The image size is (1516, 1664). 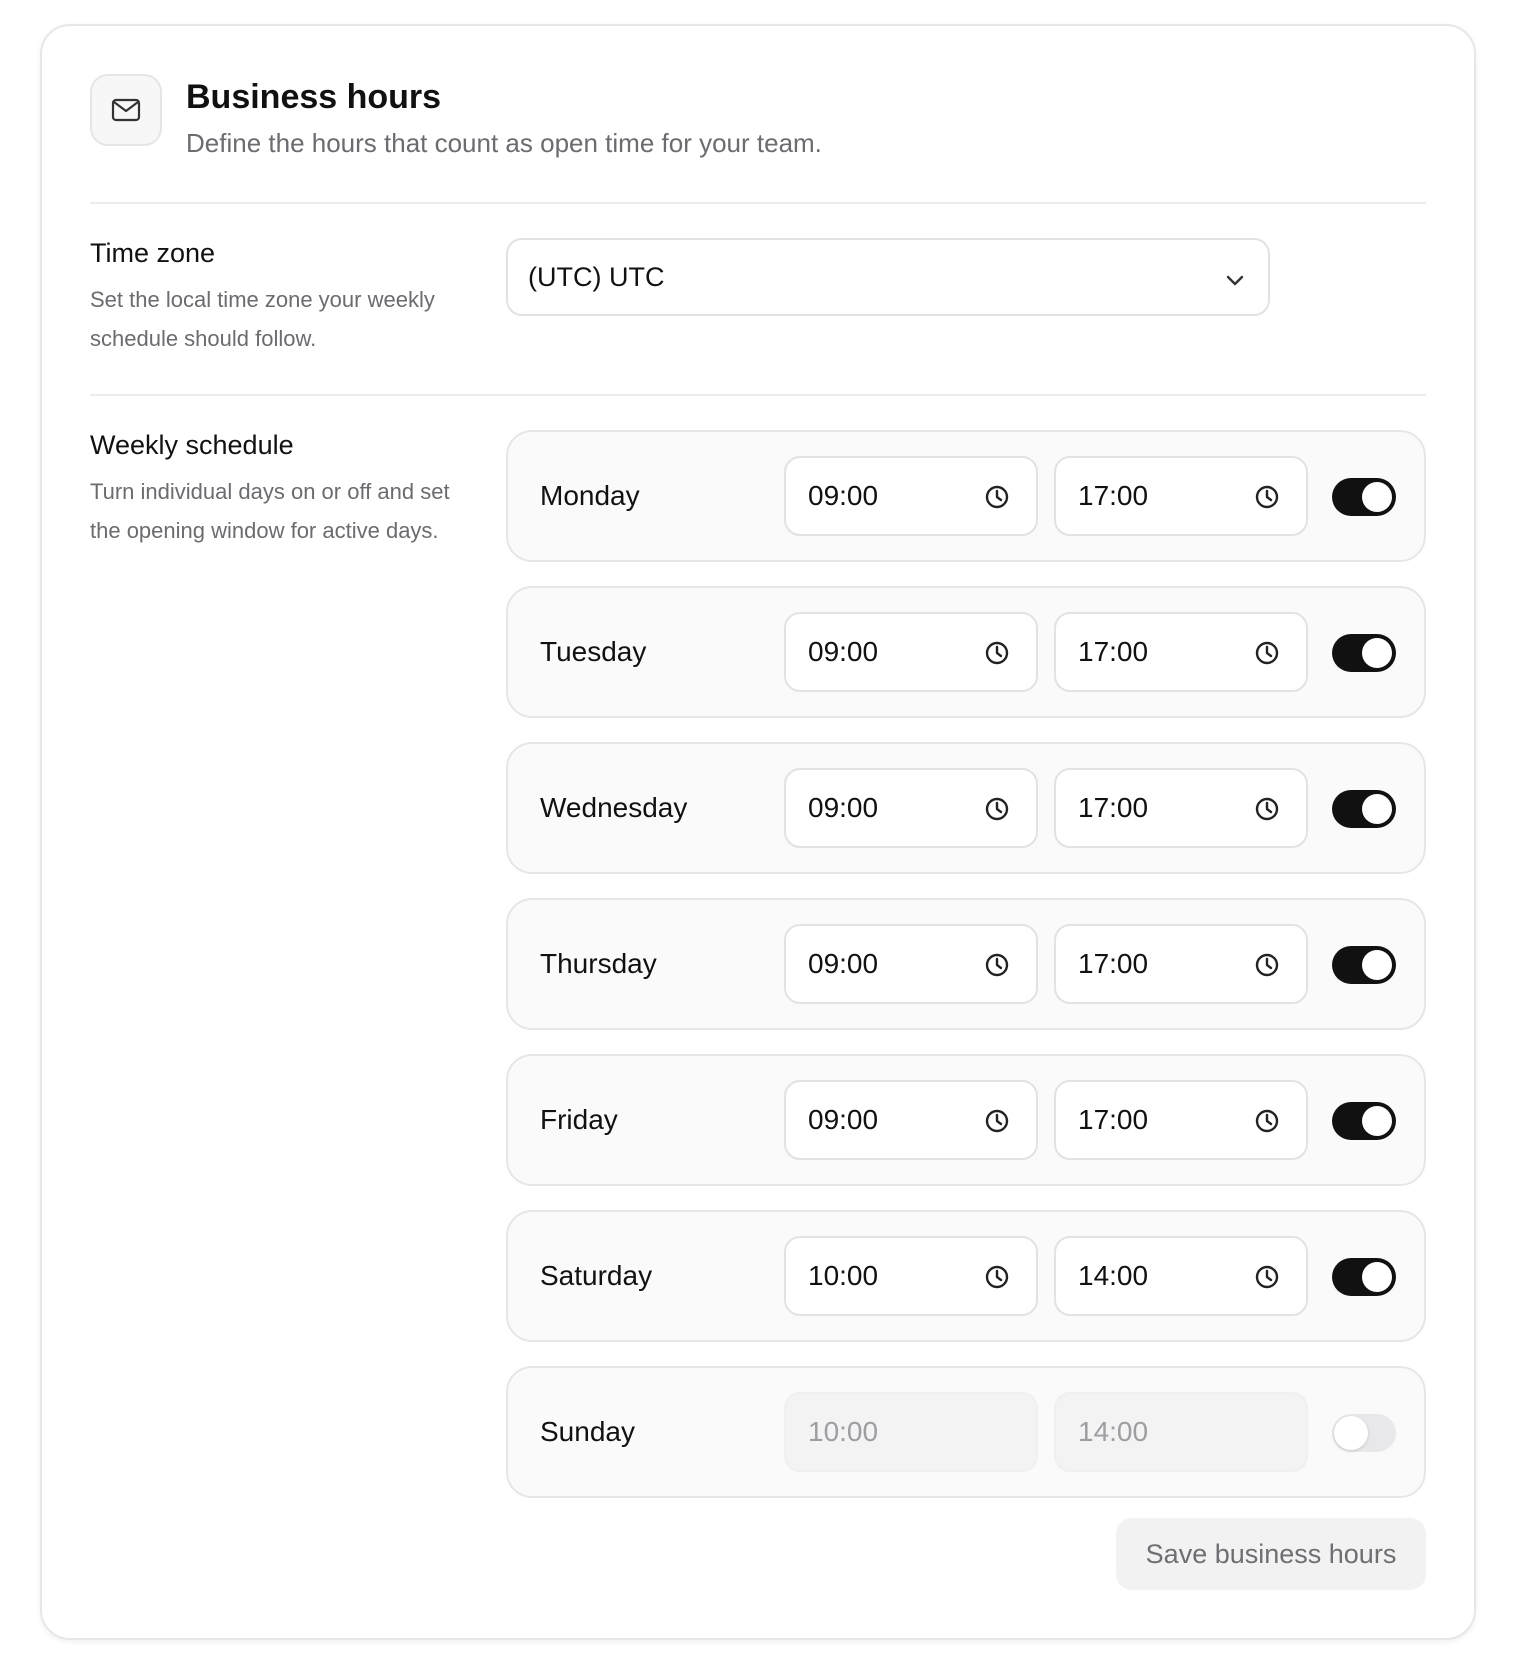 What do you see at coordinates (1235, 282) in the screenshot?
I see `chevron-down-icon` at bounding box center [1235, 282].